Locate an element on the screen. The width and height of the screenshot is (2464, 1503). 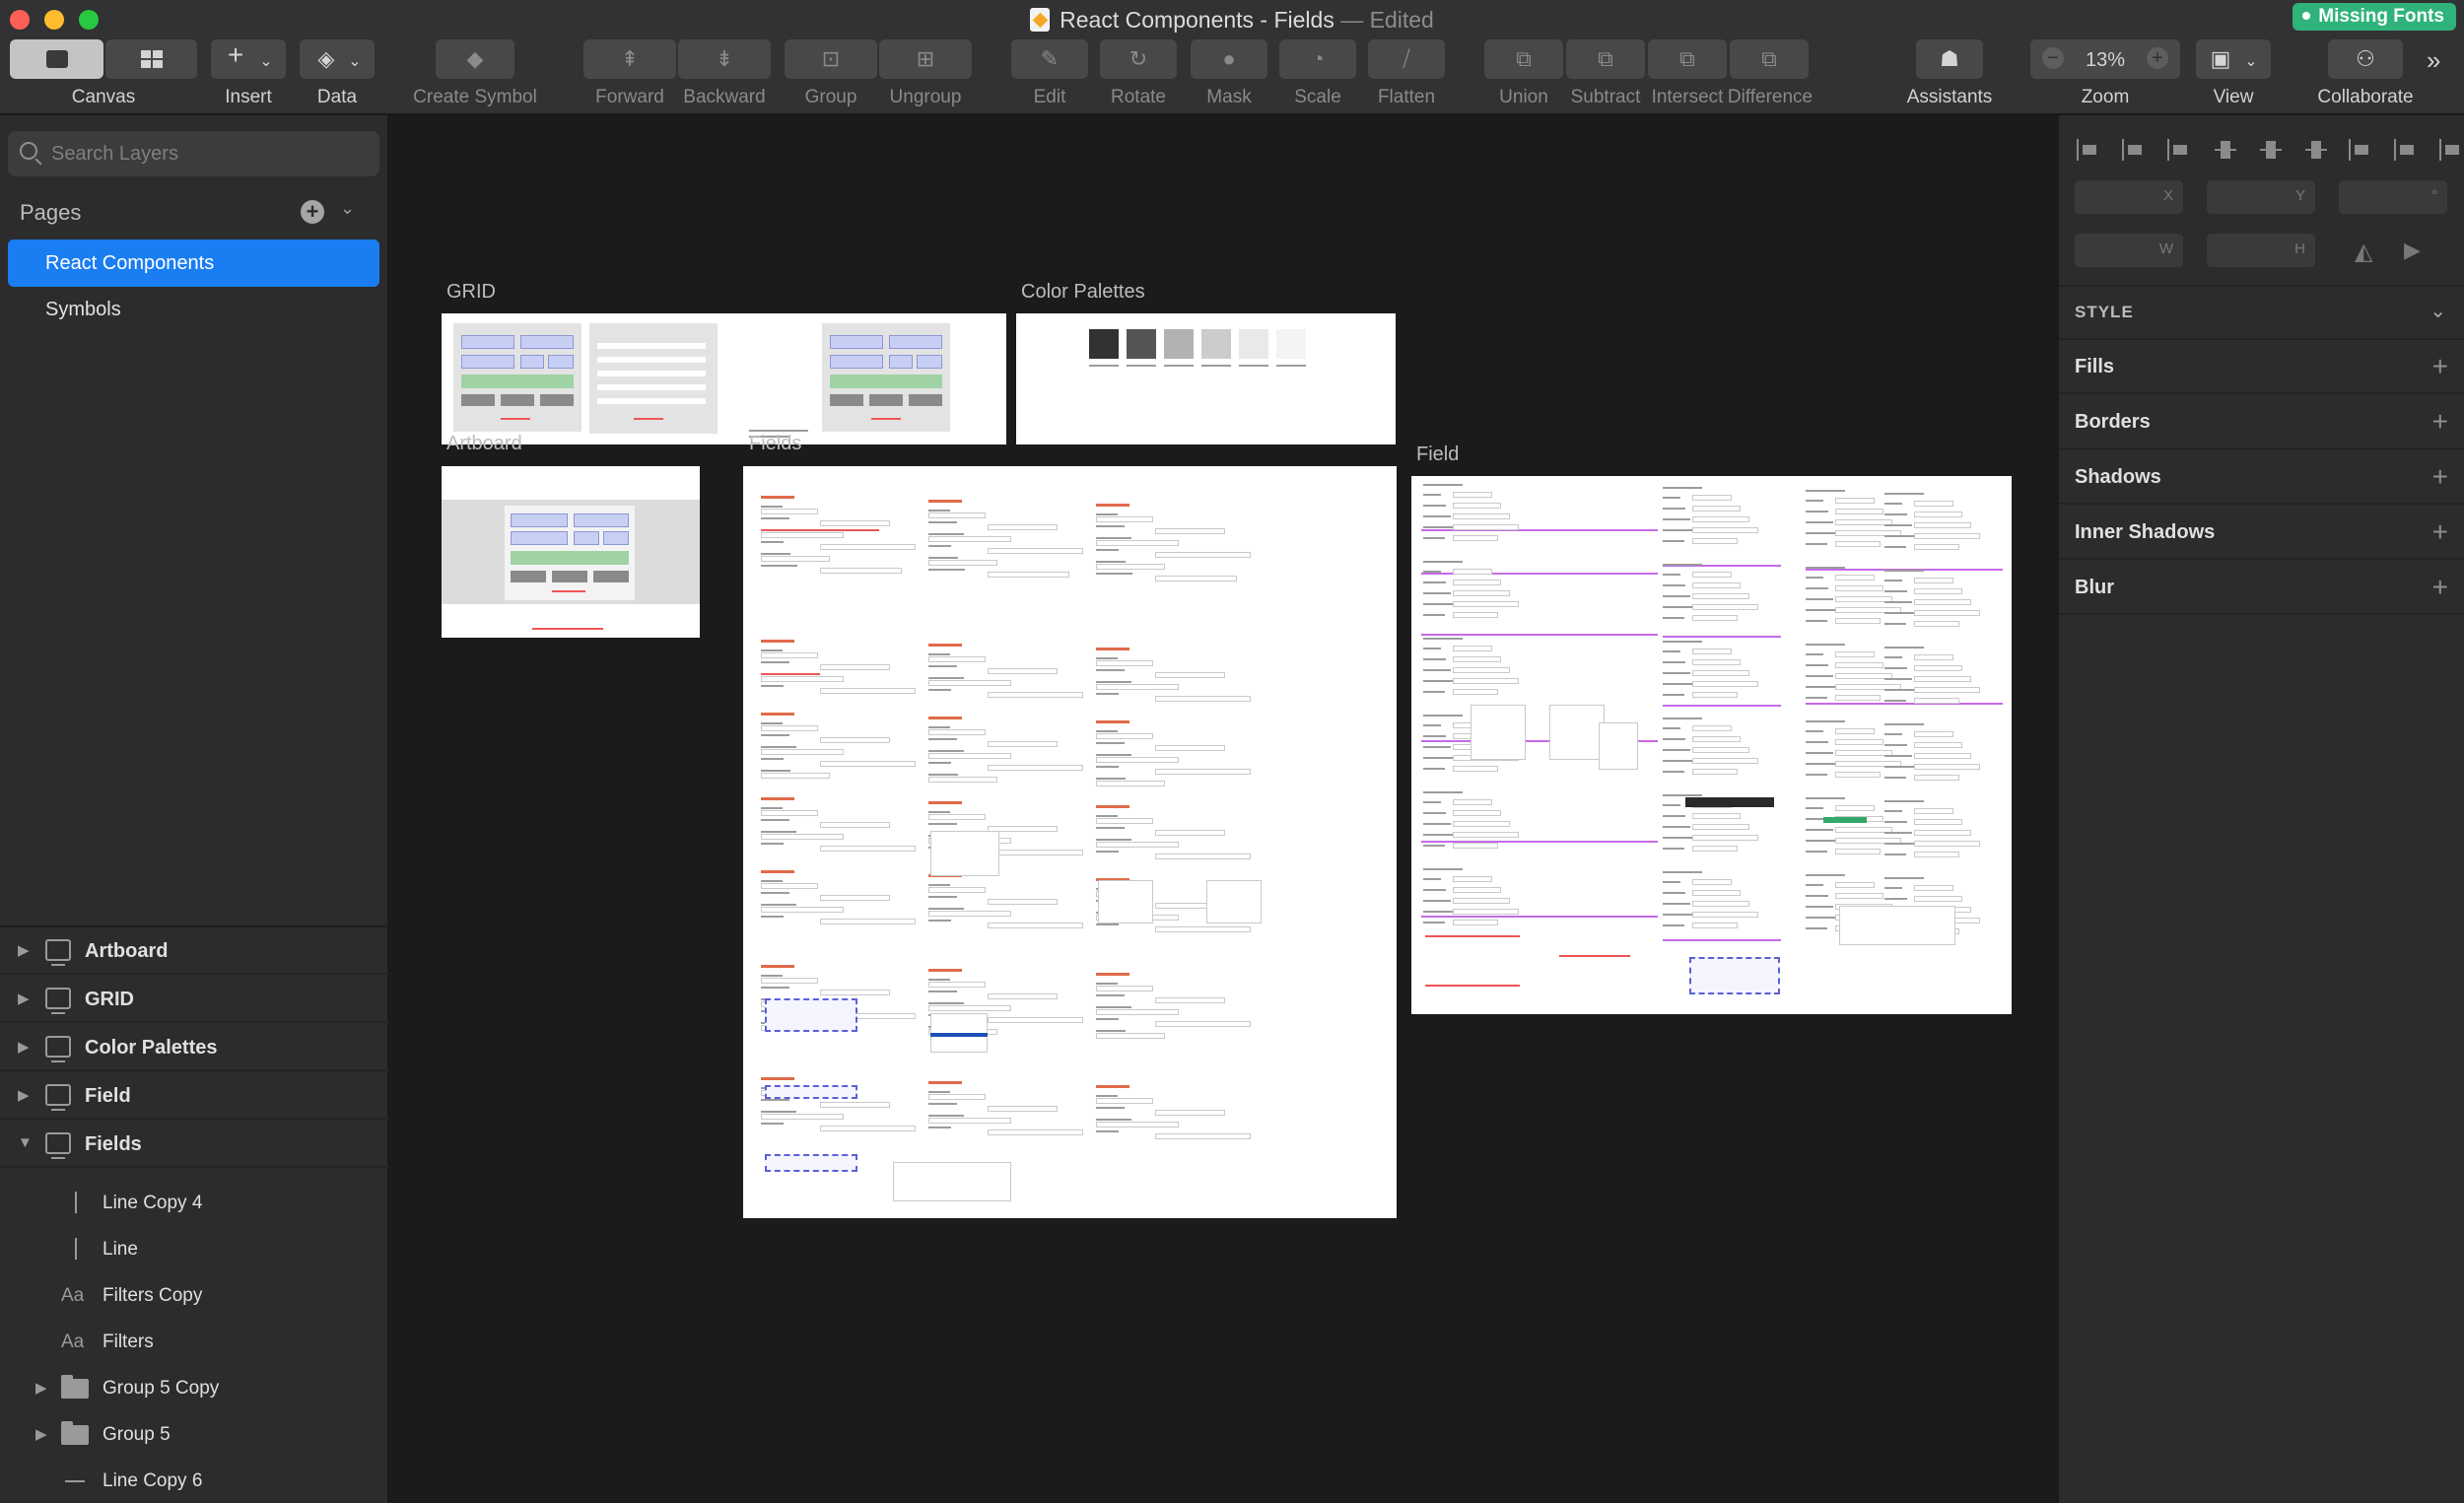
height-field: H is located at coordinates (2261, 250).